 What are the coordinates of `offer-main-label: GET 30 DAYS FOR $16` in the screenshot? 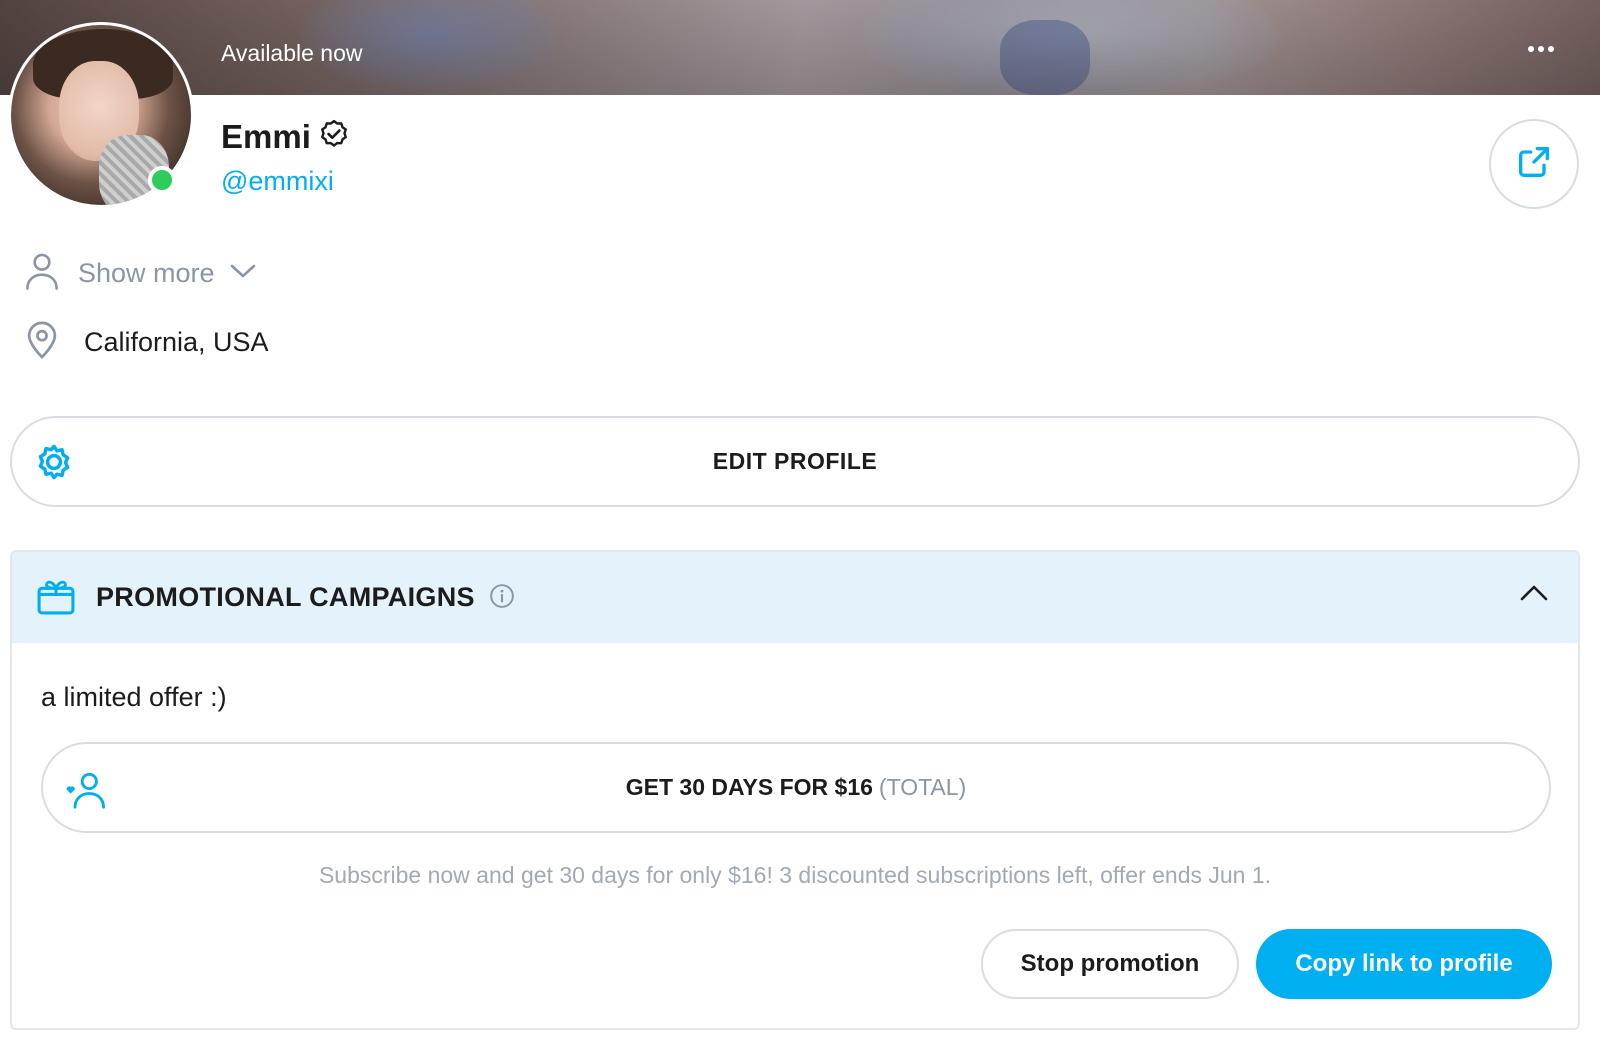 It's located at (749, 787).